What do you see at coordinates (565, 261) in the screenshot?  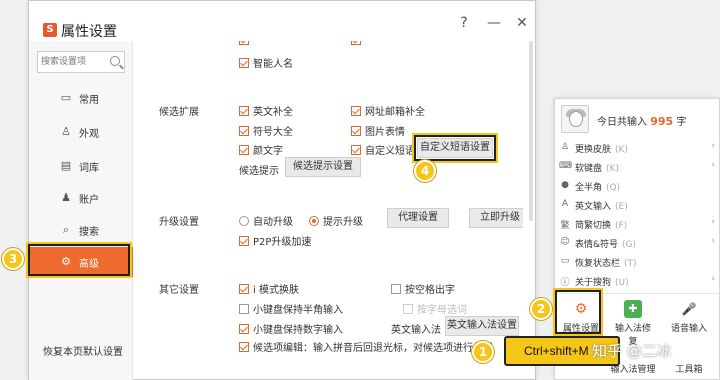 I see `statusbar-icon: ▭` at bounding box center [565, 261].